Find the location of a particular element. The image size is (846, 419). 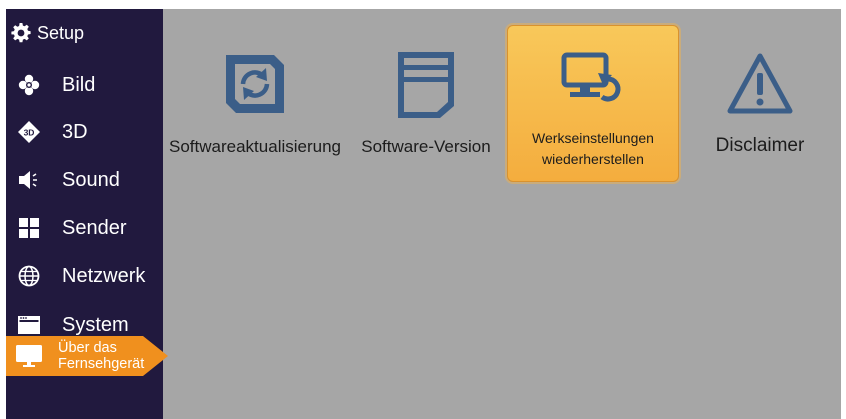

sidebar-item-netzwerk: Netzwerk is located at coordinates (84, 276).